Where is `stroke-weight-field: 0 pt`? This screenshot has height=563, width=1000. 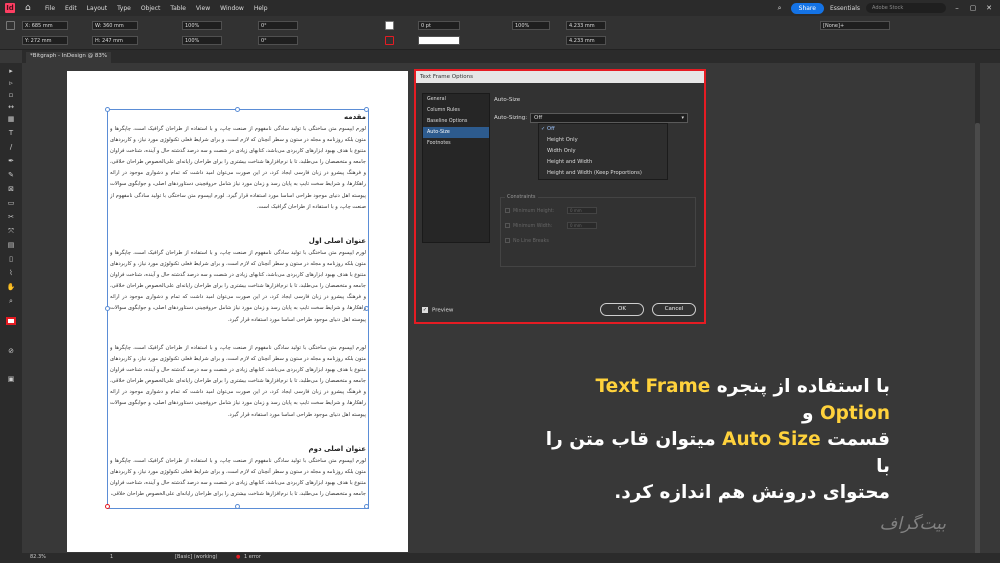
stroke-weight-field: 0 pt is located at coordinates (439, 25).